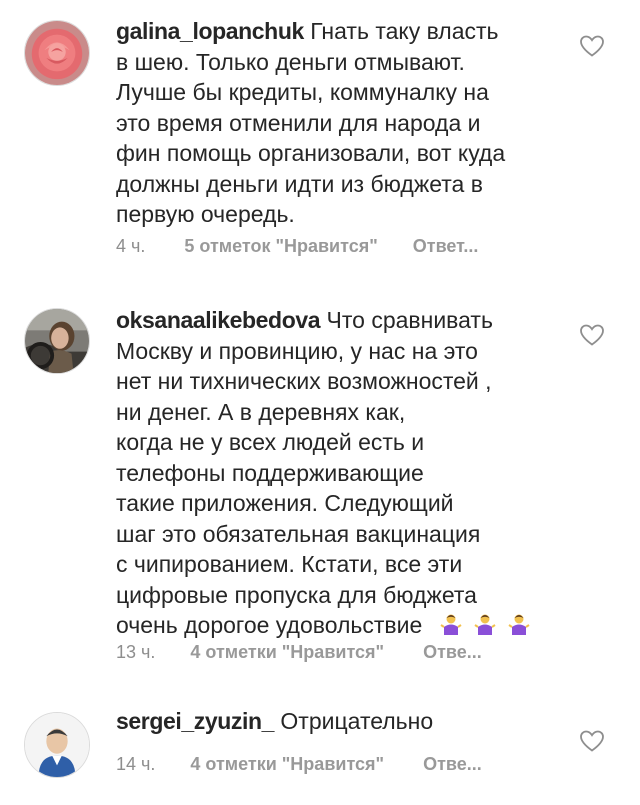  Describe the element at coordinates (298, 122) in the screenshot. I see `comment-text: это время отменили для народа и` at that location.